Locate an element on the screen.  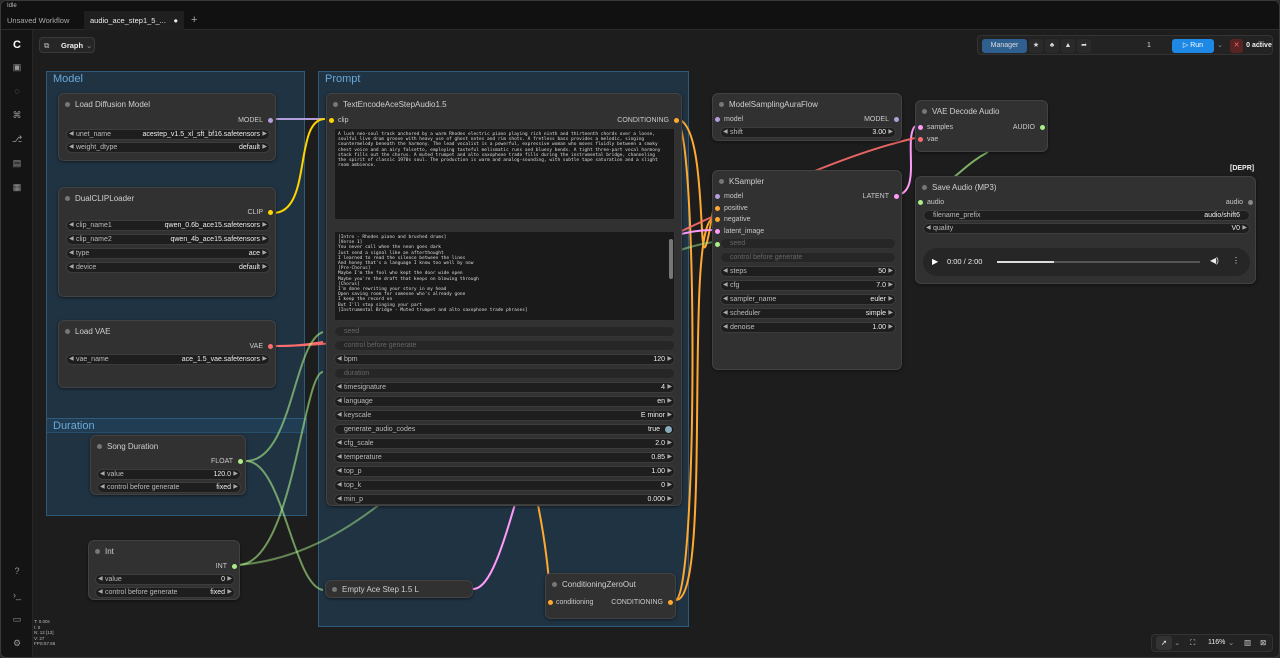
node-library-icon: ⌘ is located at coordinates (17, 115).